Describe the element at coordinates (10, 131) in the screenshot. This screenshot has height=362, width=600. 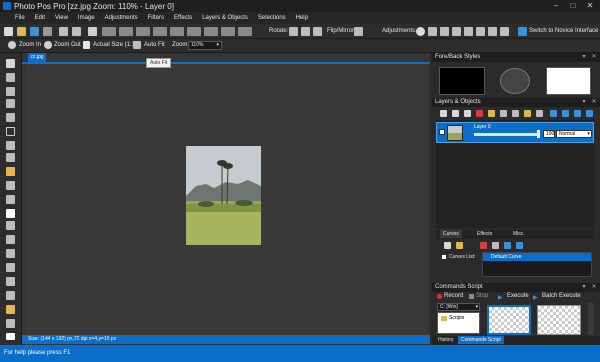
I see `rect-select-tool-icon` at that location.